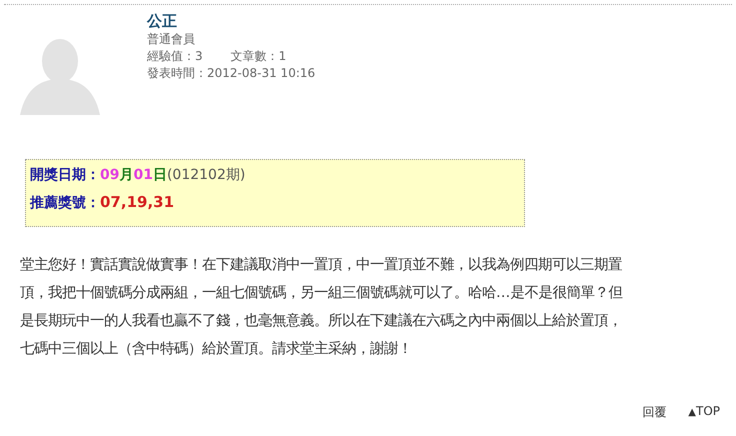 This screenshot has height=436, width=736. Describe the element at coordinates (175, 56) in the screenshot. I see `stat-text: 經驗值：3` at that location.